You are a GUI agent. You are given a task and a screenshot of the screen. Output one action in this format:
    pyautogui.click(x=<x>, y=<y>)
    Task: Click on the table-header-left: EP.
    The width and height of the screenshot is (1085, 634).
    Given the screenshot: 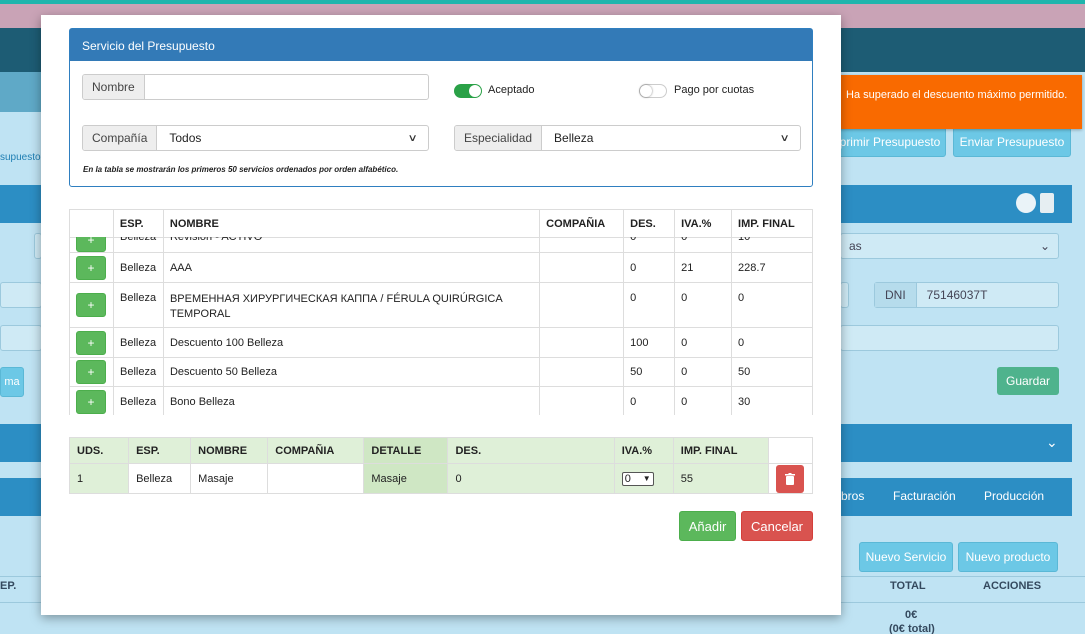 What is the action you would take?
    pyautogui.click(x=8, y=586)
    